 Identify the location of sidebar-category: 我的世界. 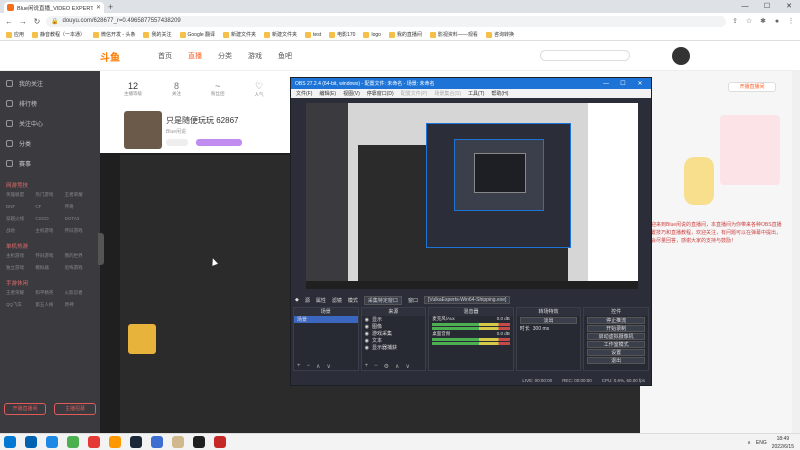
(79, 256).